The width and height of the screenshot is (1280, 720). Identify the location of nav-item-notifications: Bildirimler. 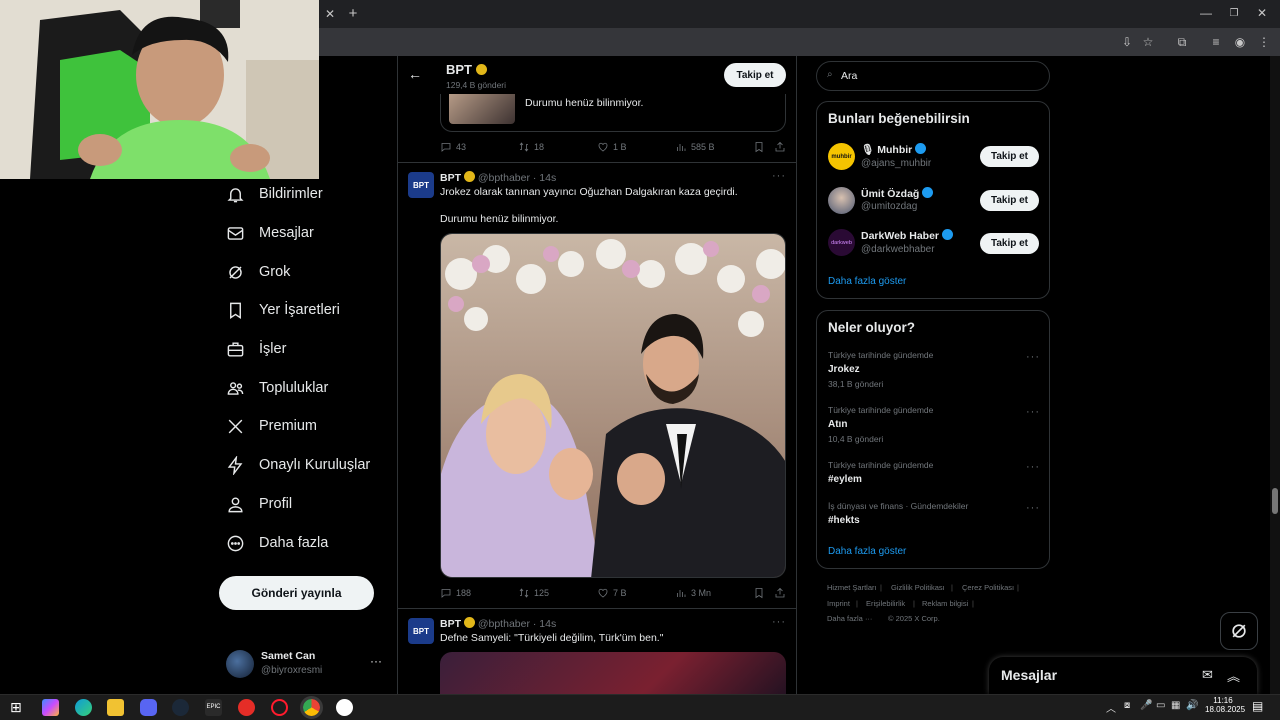
(274, 194).